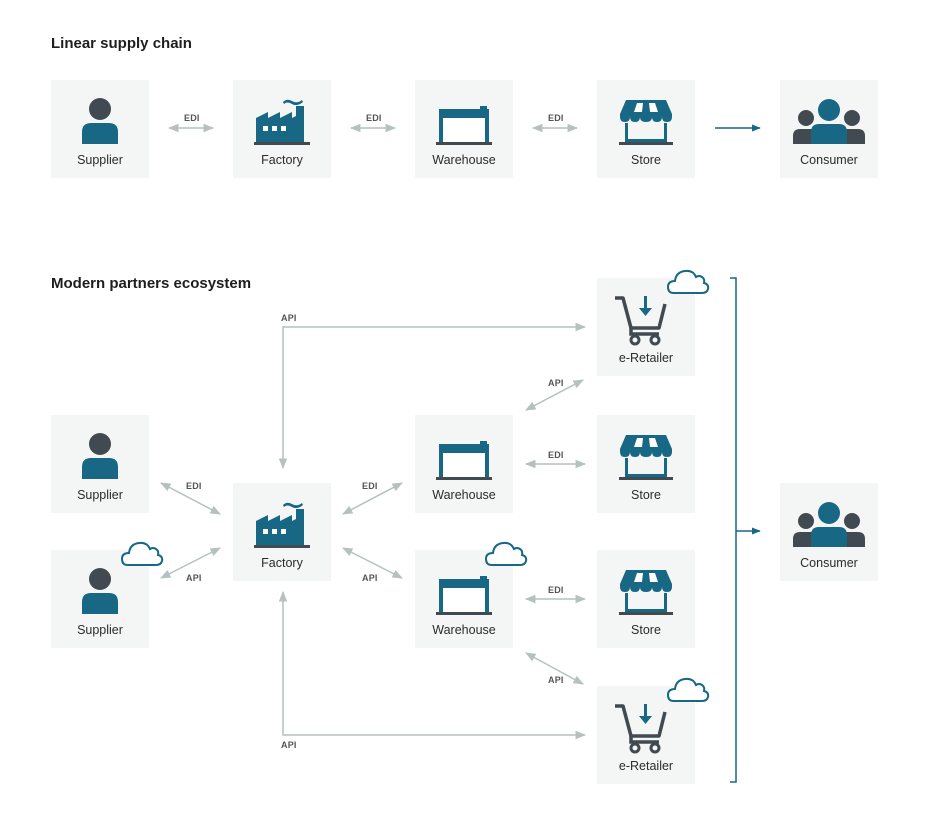  I want to click on channels-bracket, so click(733, 530).